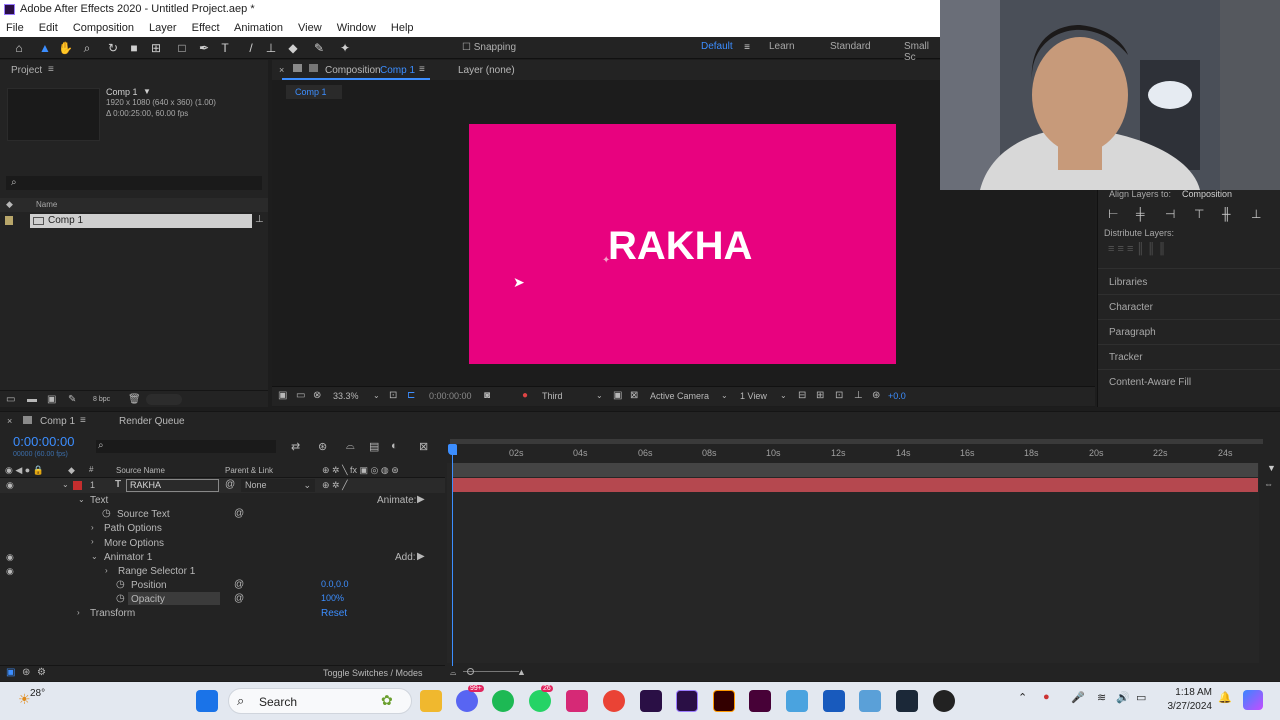 This screenshot has height=720, width=1280. I want to click on comp-breadcrumb: Comp 1, so click(314, 92).